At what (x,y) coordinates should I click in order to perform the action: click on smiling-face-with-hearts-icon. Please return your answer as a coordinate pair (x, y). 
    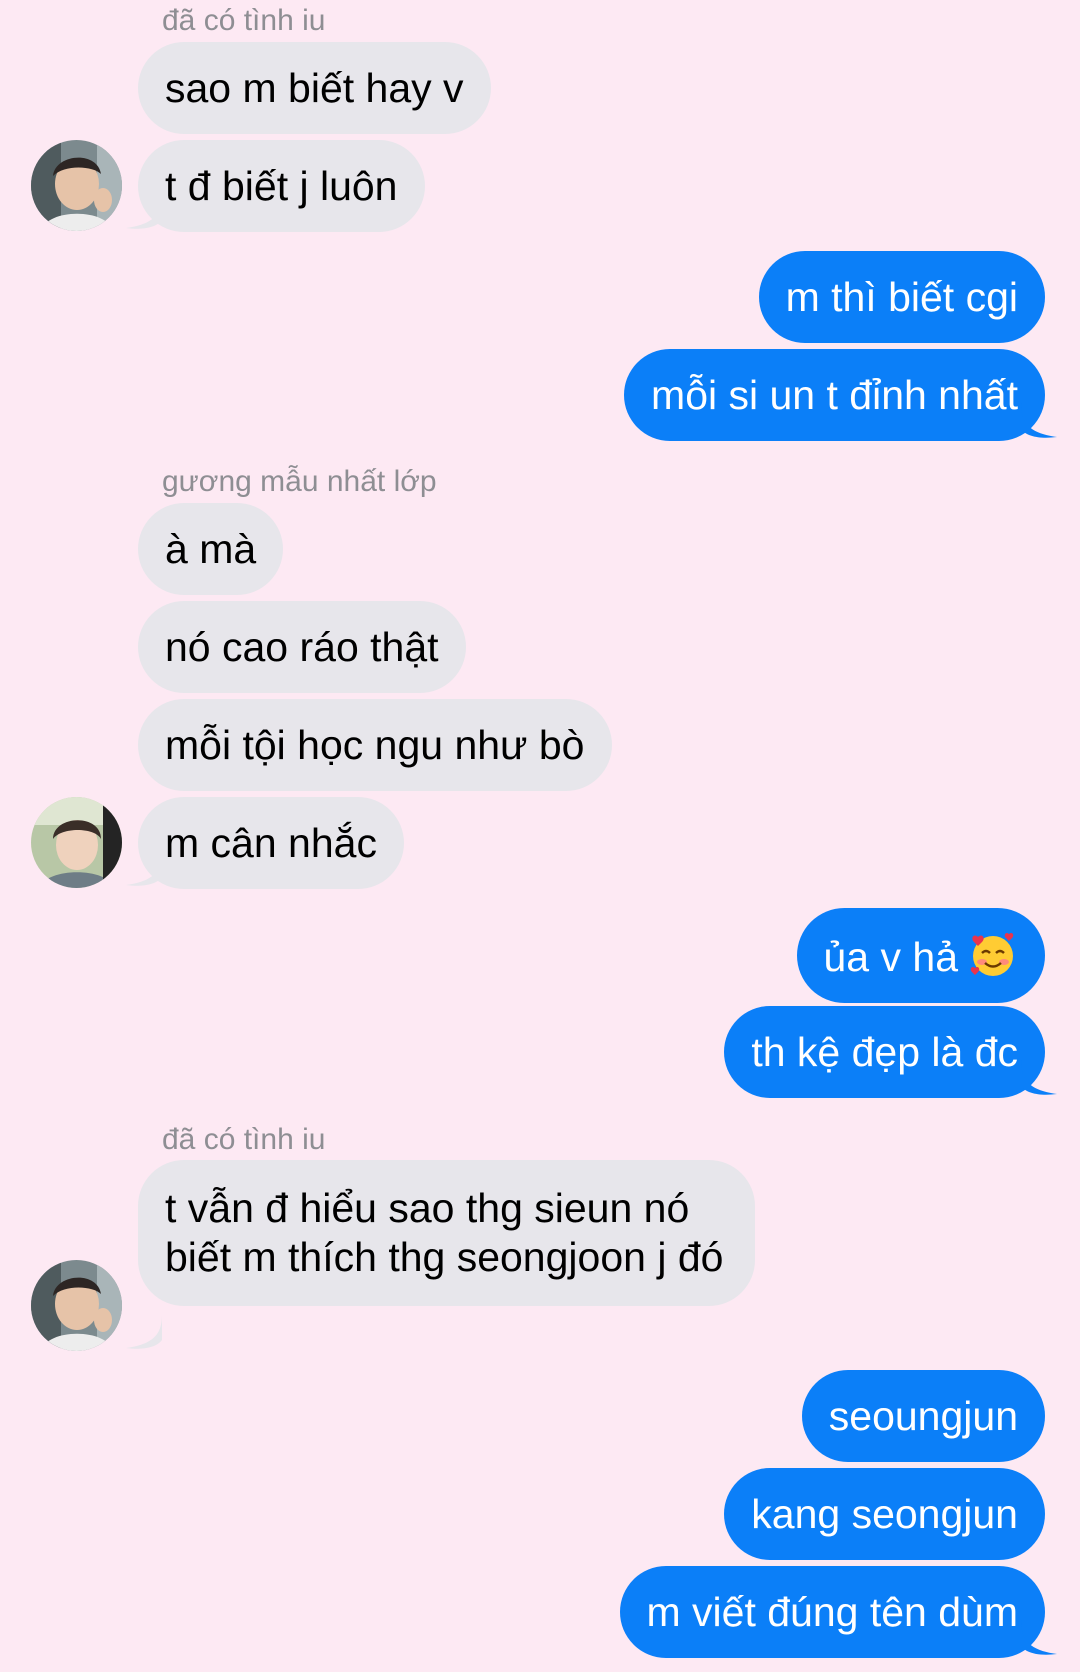
    Looking at the image, I should click on (992, 954).